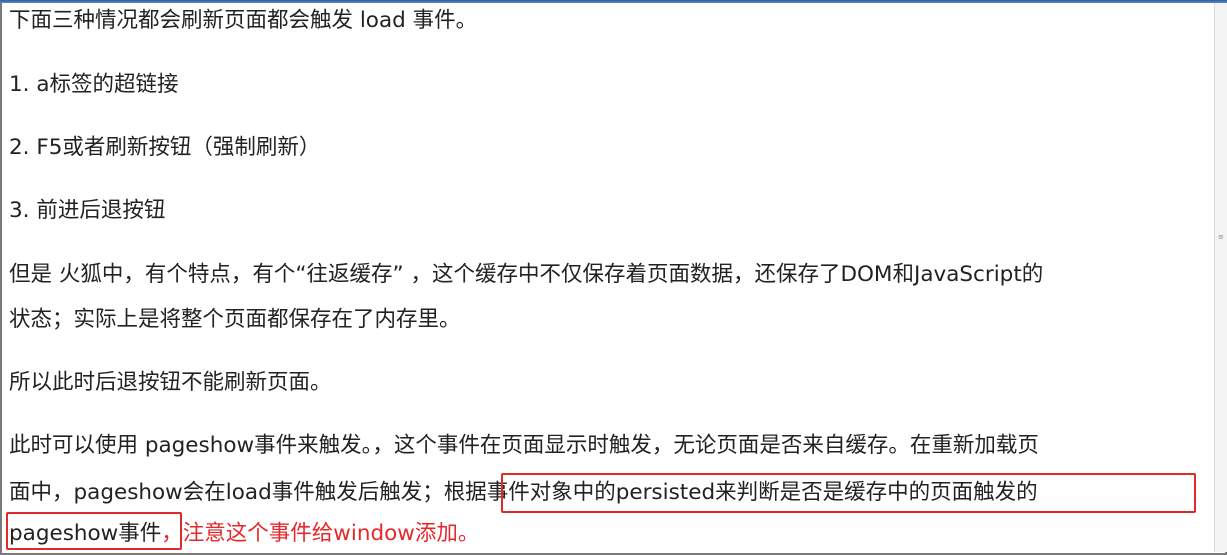 This screenshot has width=1227, height=555. I want to click on pageshow-line-2-text: 面中，pageshow会在load事件触发后触发；, so click(226, 492).